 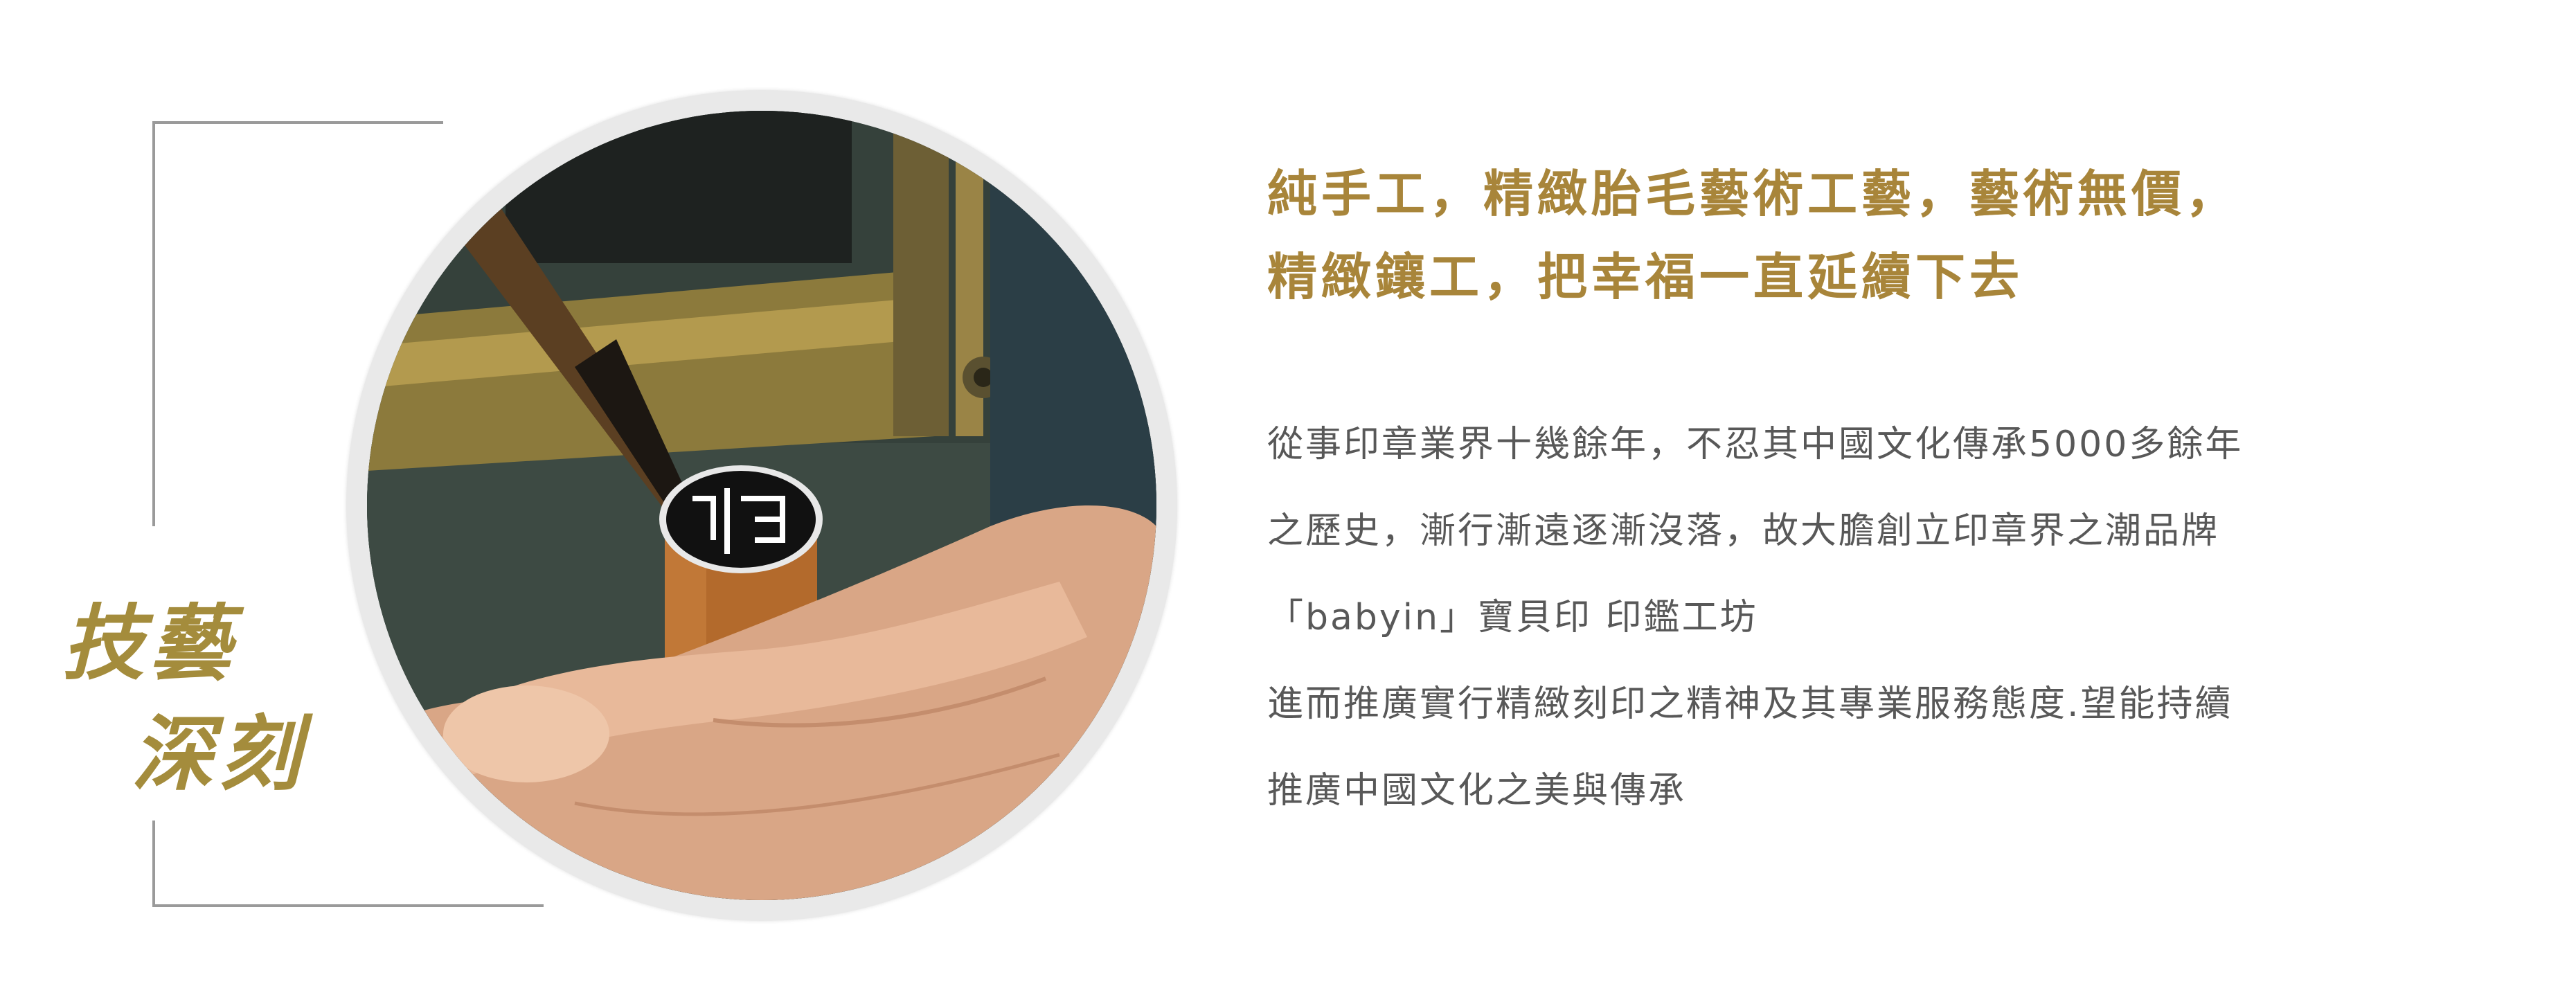 What do you see at coordinates (1477, 791) in the screenshot?
I see `description-line-5: 推廣中國文化之美與傳承` at bounding box center [1477, 791].